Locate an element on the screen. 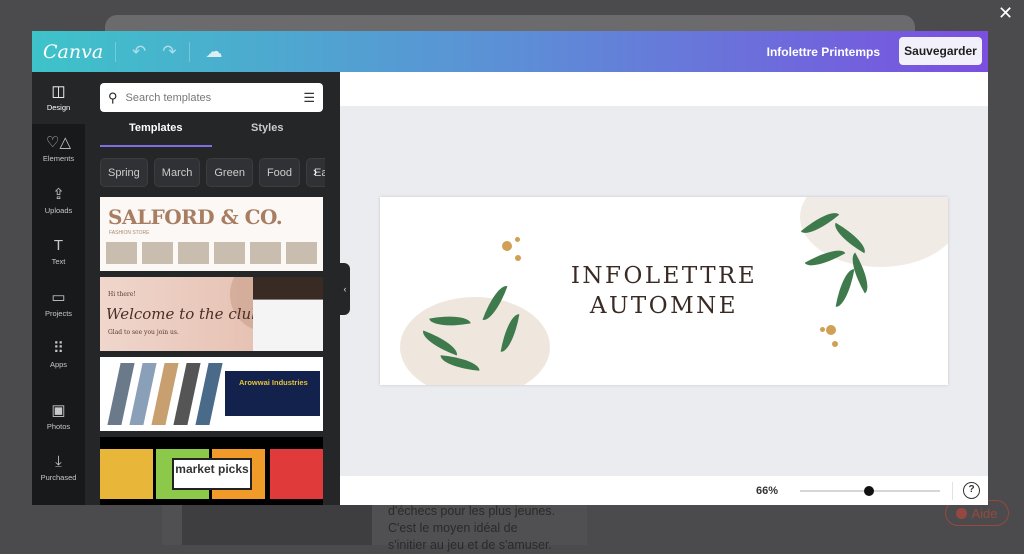 The width and height of the screenshot is (1024, 554). image-icon: ▣ is located at coordinates (58, 410).